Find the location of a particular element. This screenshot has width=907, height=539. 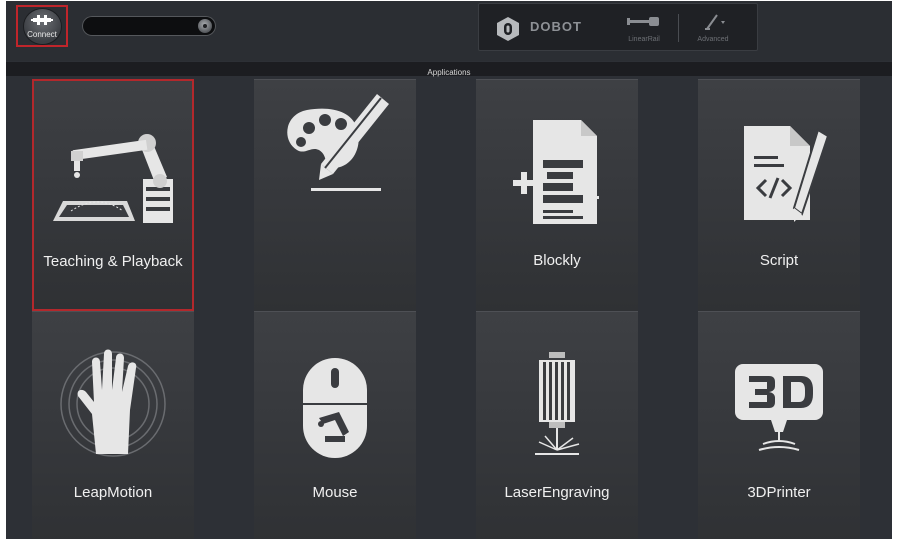

palette-pencil-icon is located at coordinates (338, 142).